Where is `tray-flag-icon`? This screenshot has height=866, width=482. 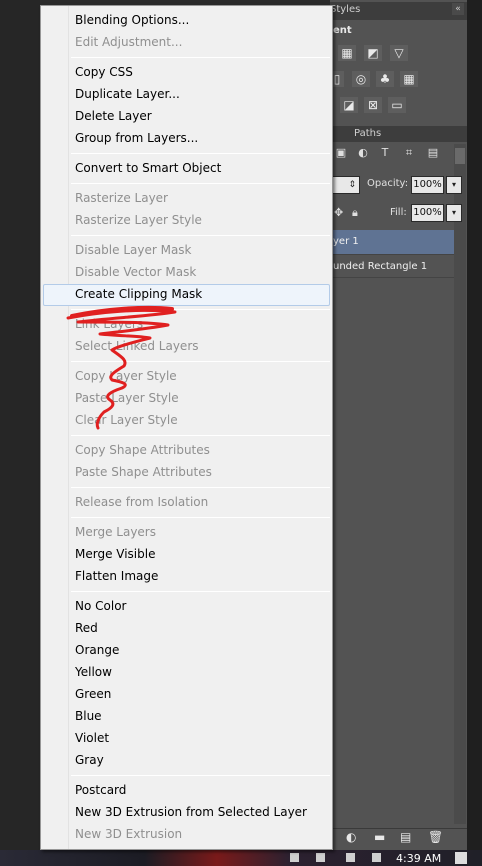 tray-flag-icon is located at coordinates (294, 857).